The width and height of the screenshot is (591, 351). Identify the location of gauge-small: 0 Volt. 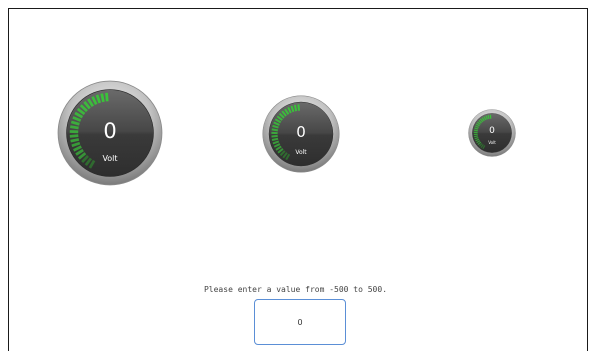
(492, 133).